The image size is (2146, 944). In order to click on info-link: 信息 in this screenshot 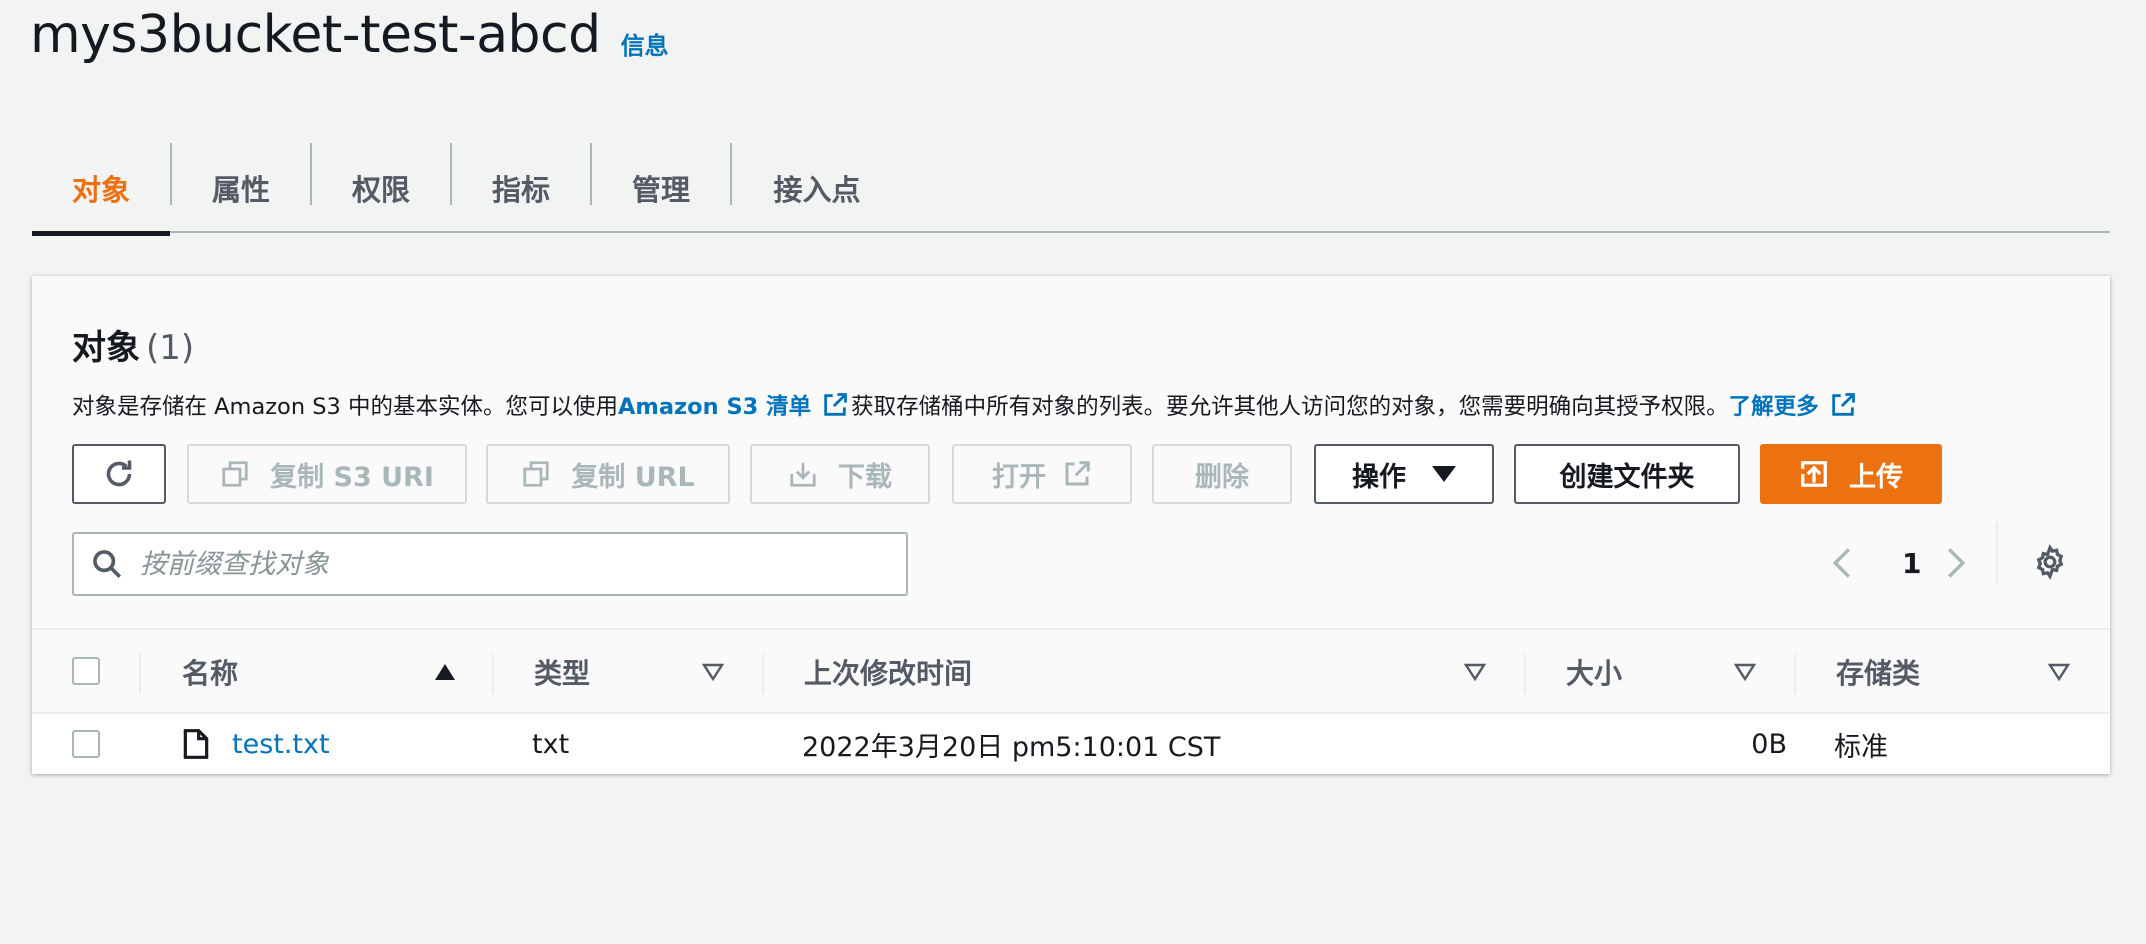, I will do `click(645, 43)`.